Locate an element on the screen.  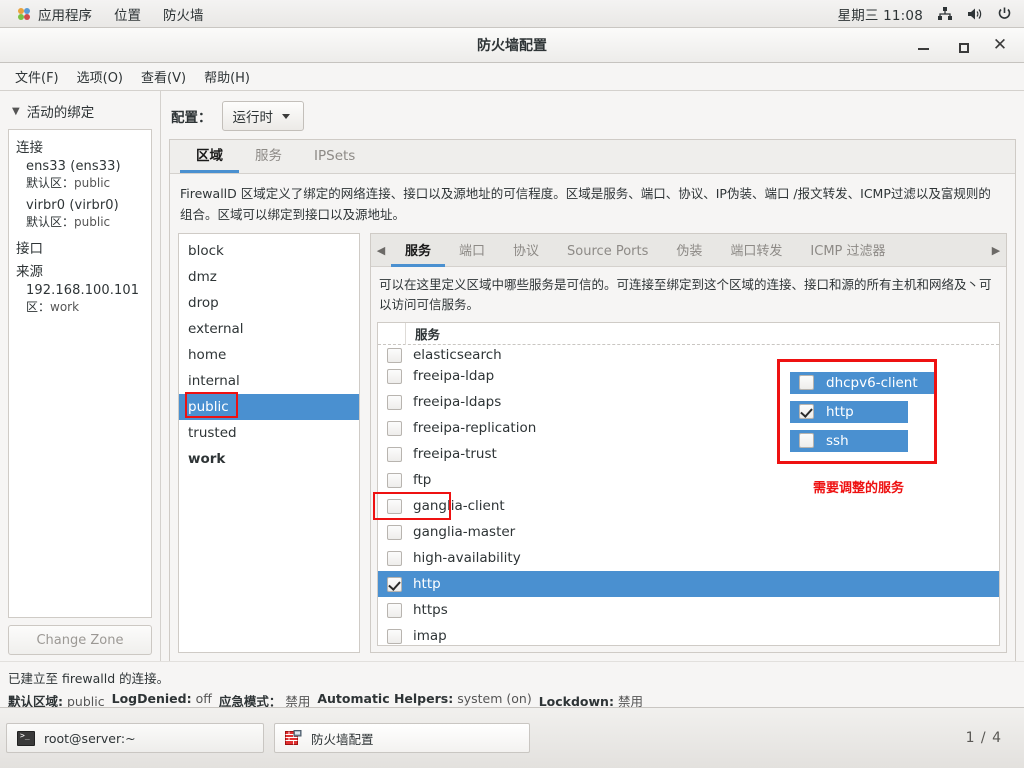
close-button: ✕ is located at coordinates (1000, 45).